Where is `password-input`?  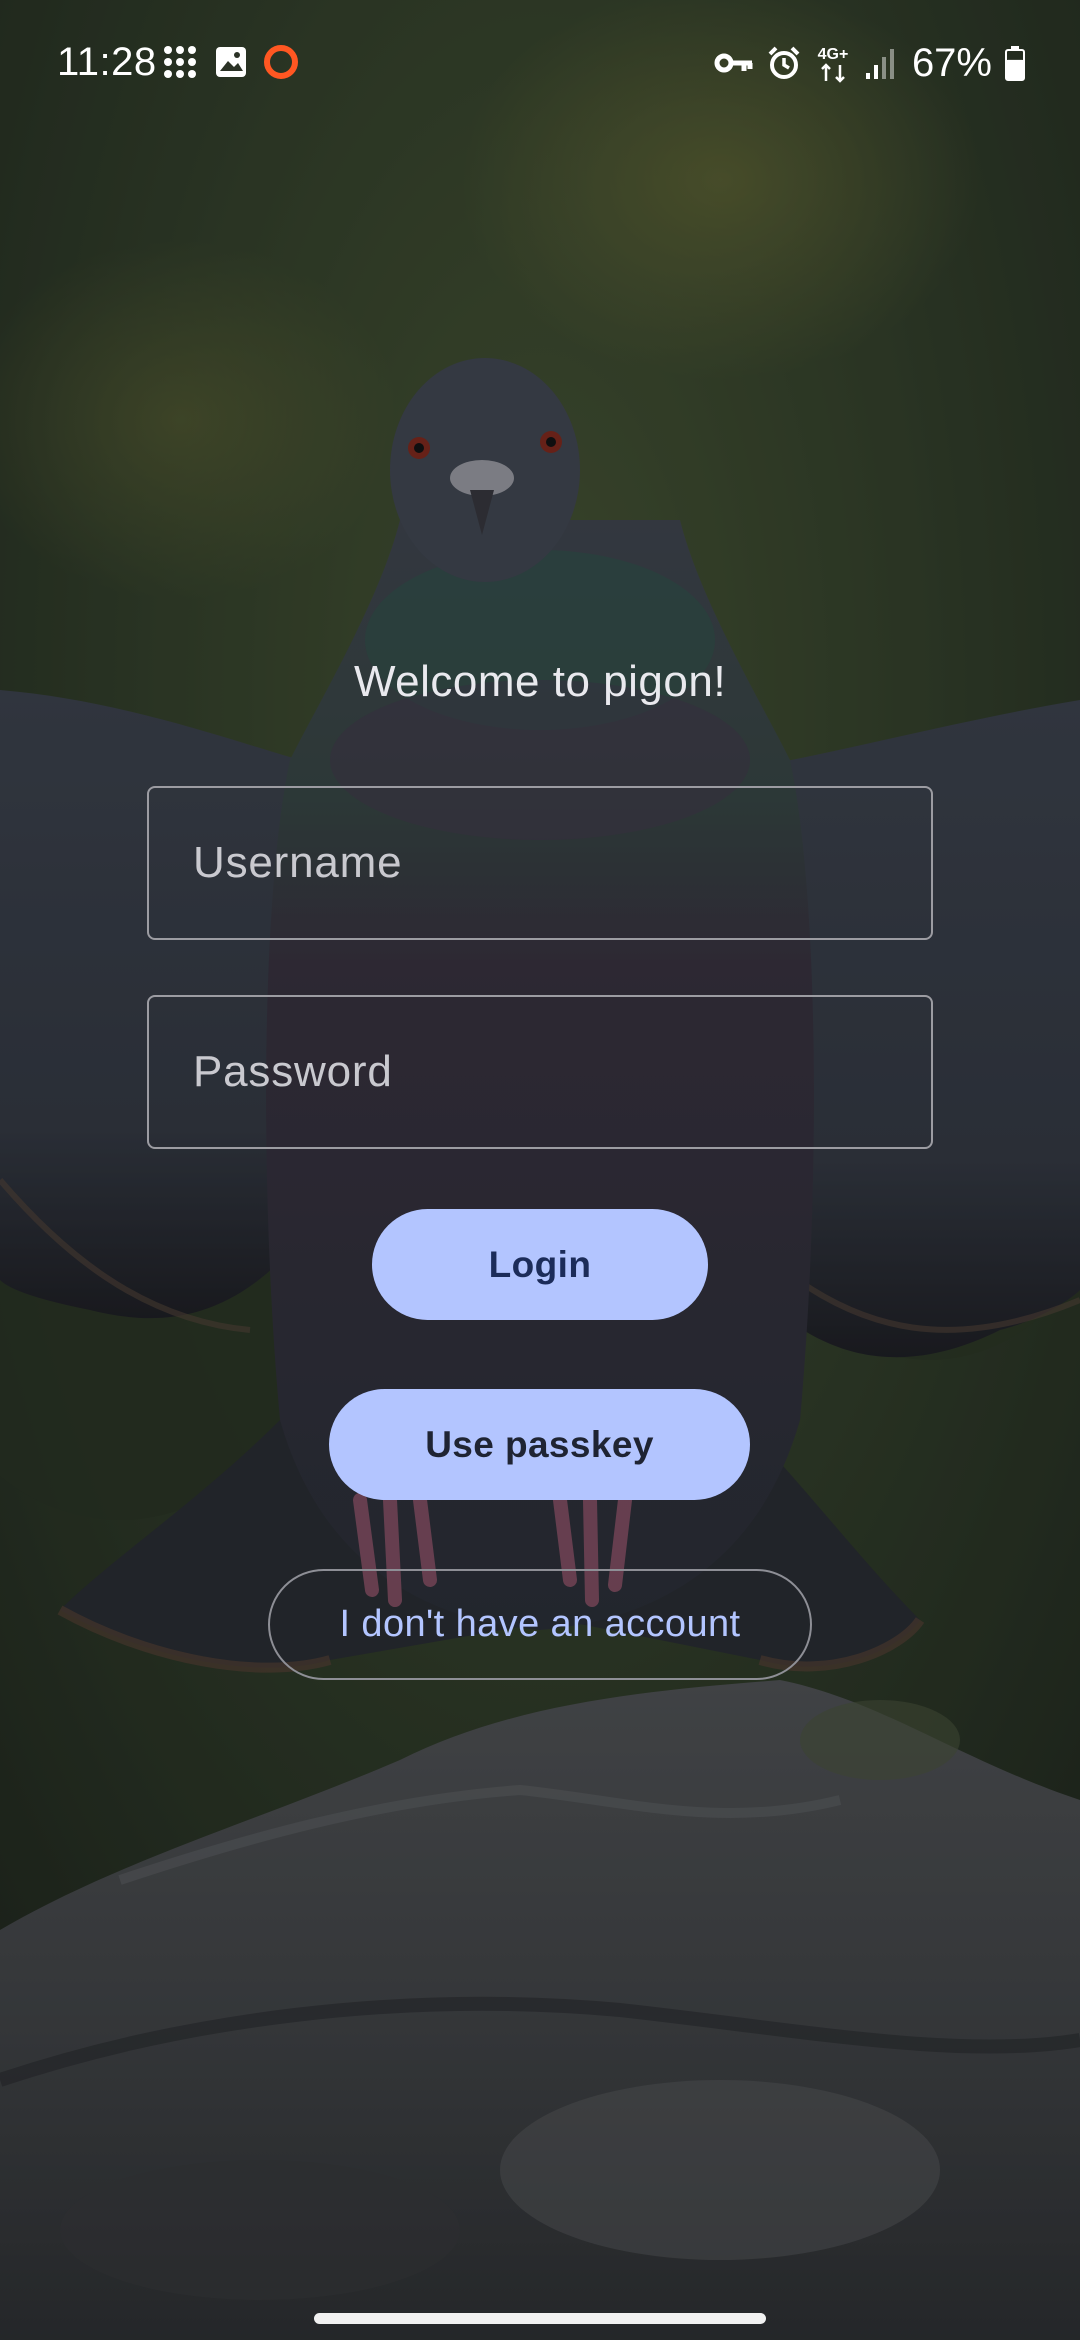
password-input is located at coordinates (540, 1072).